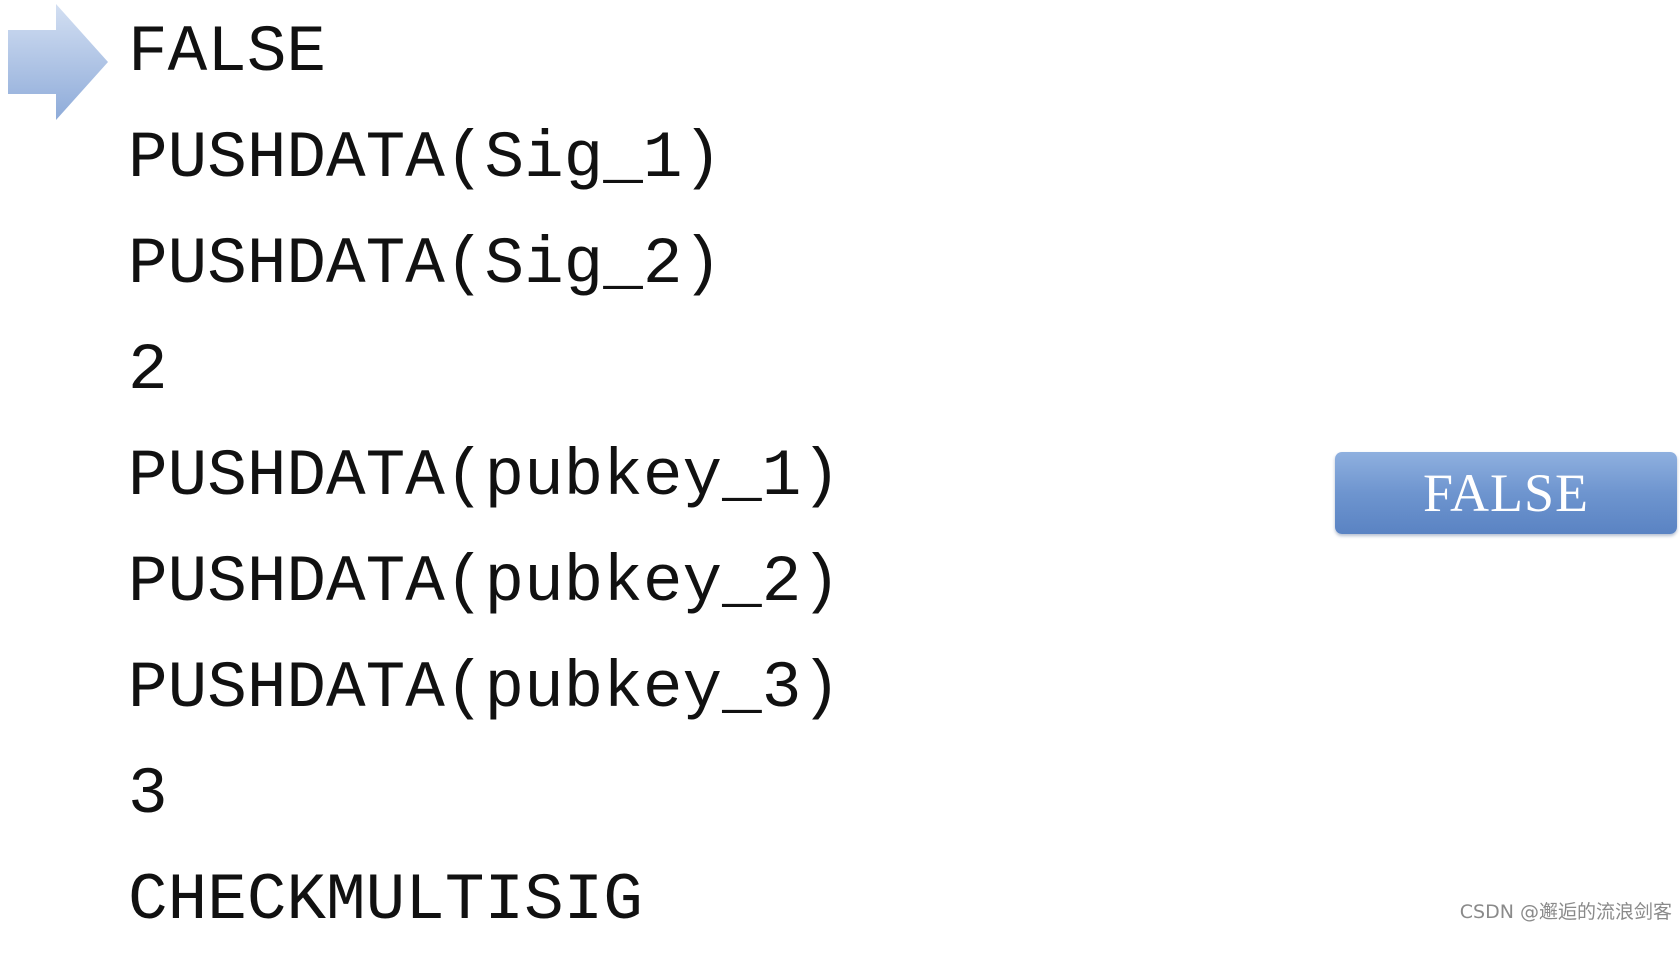  What do you see at coordinates (58, 62) in the screenshot?
I see `current-step-arrow-icon` at bounding box center [58, 62].